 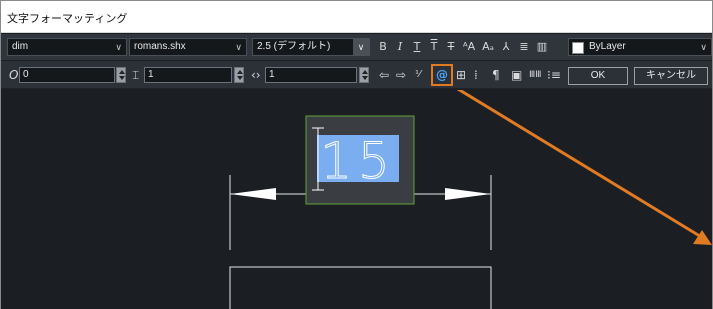 I want to click on color-swatch, so click(x=578, y=48).